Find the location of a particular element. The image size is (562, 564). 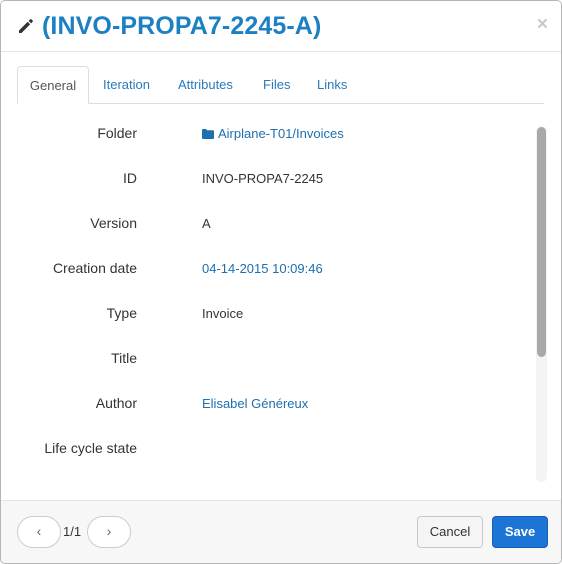

tab-attributes: Attributes is located at coordinates (205, 84).